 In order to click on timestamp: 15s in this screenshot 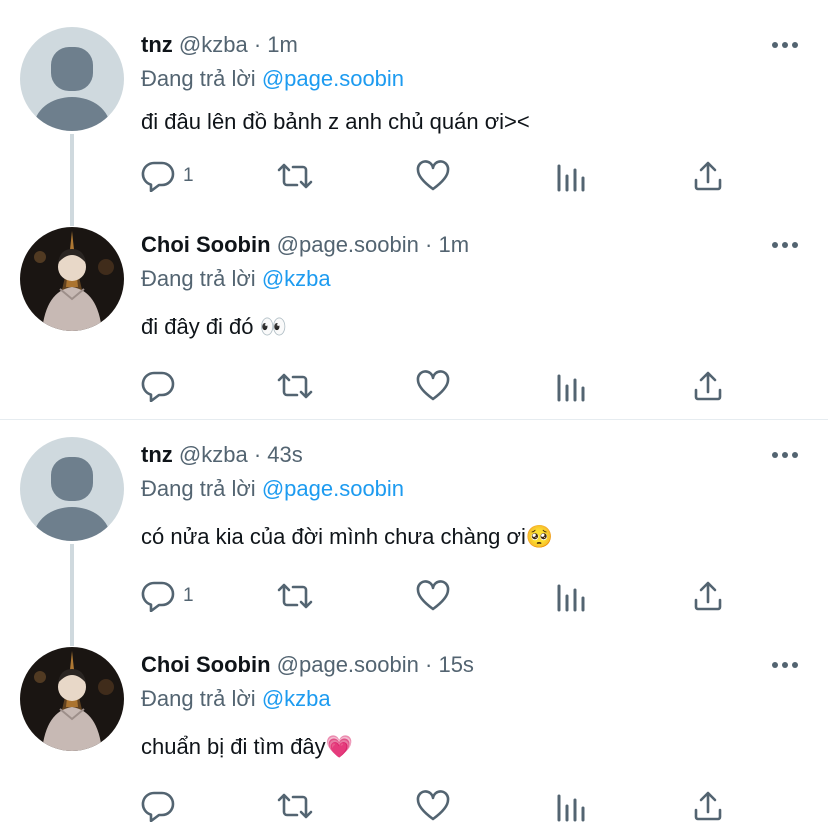, I will do `click(455, 664)`.